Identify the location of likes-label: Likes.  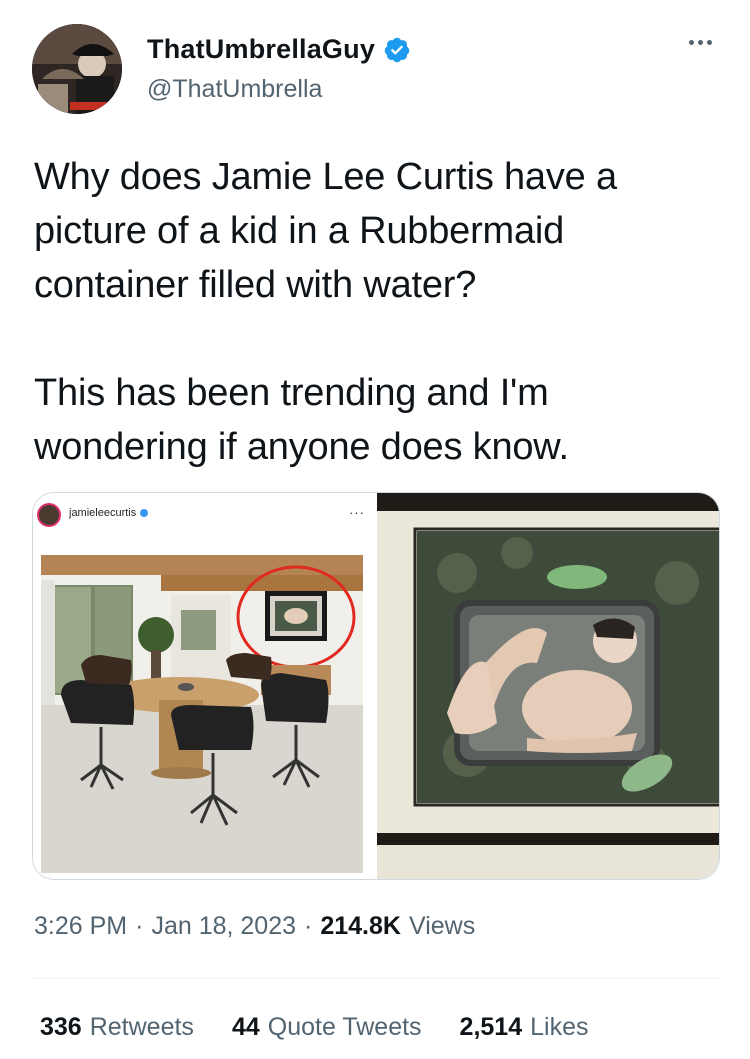
(559, 1027).